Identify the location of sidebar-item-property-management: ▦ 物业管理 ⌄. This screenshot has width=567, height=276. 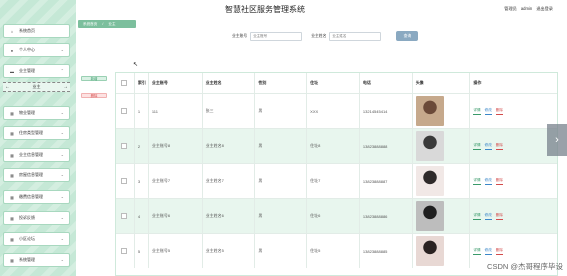
(36, 113).